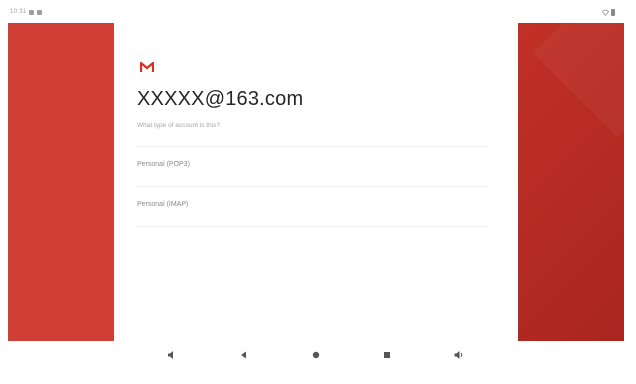  Describe the element at coordinates (387, 356) in the screenshot. I see `recents-icon` at that location.